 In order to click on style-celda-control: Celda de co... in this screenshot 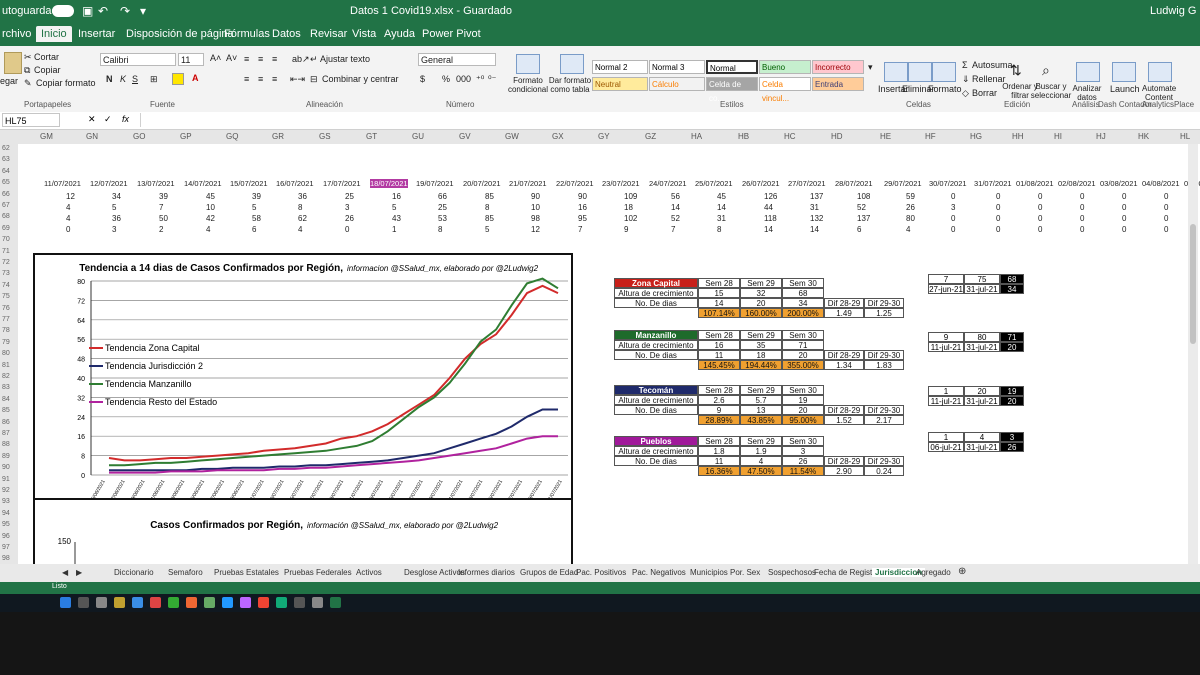, I will do `click(732, 90)`.